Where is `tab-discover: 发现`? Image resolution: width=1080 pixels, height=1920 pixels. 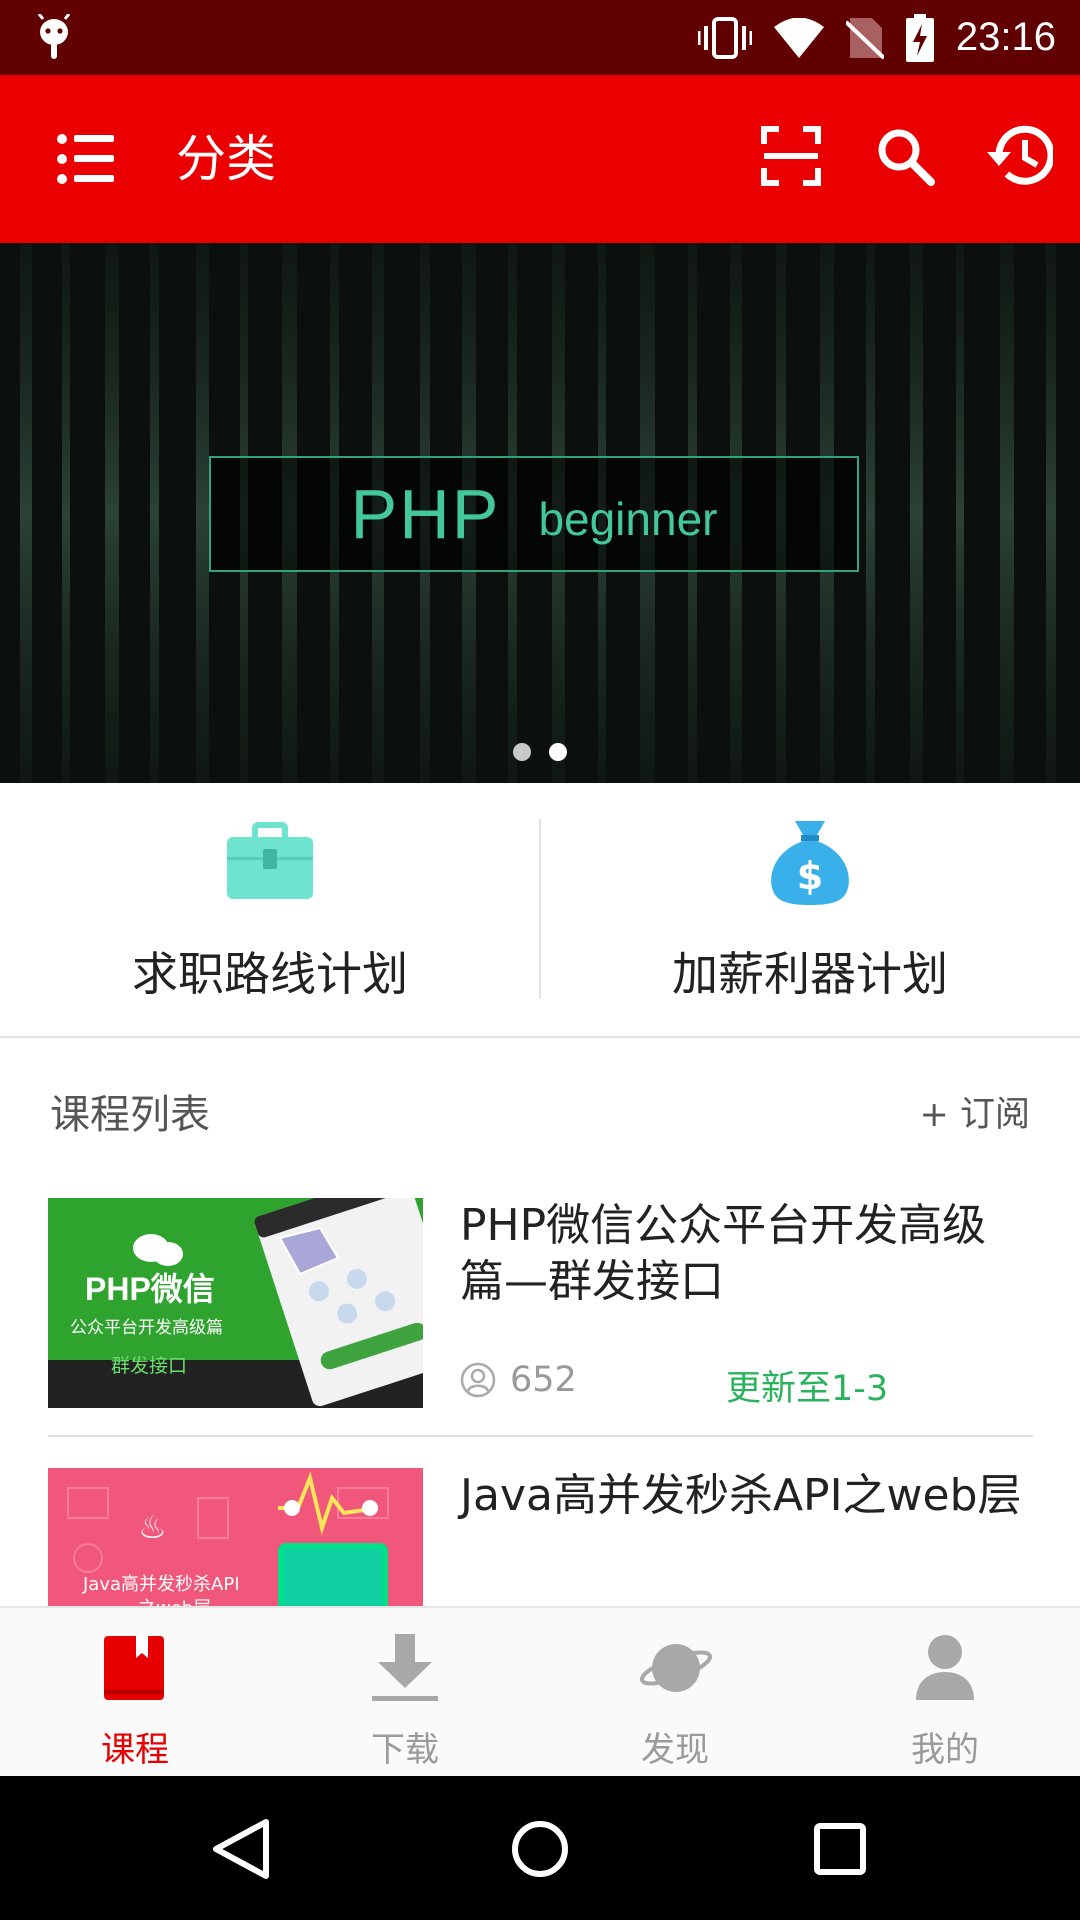 tab-discover: 发现 is located at coordinates (675, 1692).